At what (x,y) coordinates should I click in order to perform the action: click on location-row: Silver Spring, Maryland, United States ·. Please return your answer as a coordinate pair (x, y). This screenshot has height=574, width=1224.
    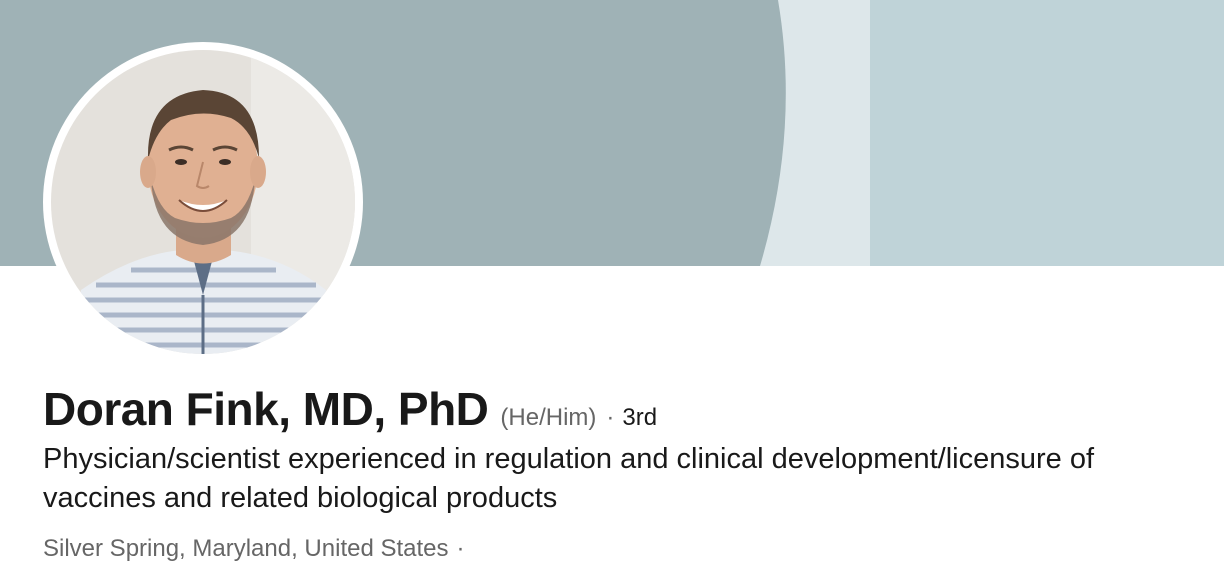
    Looking at the image, I should click on (254, 549).